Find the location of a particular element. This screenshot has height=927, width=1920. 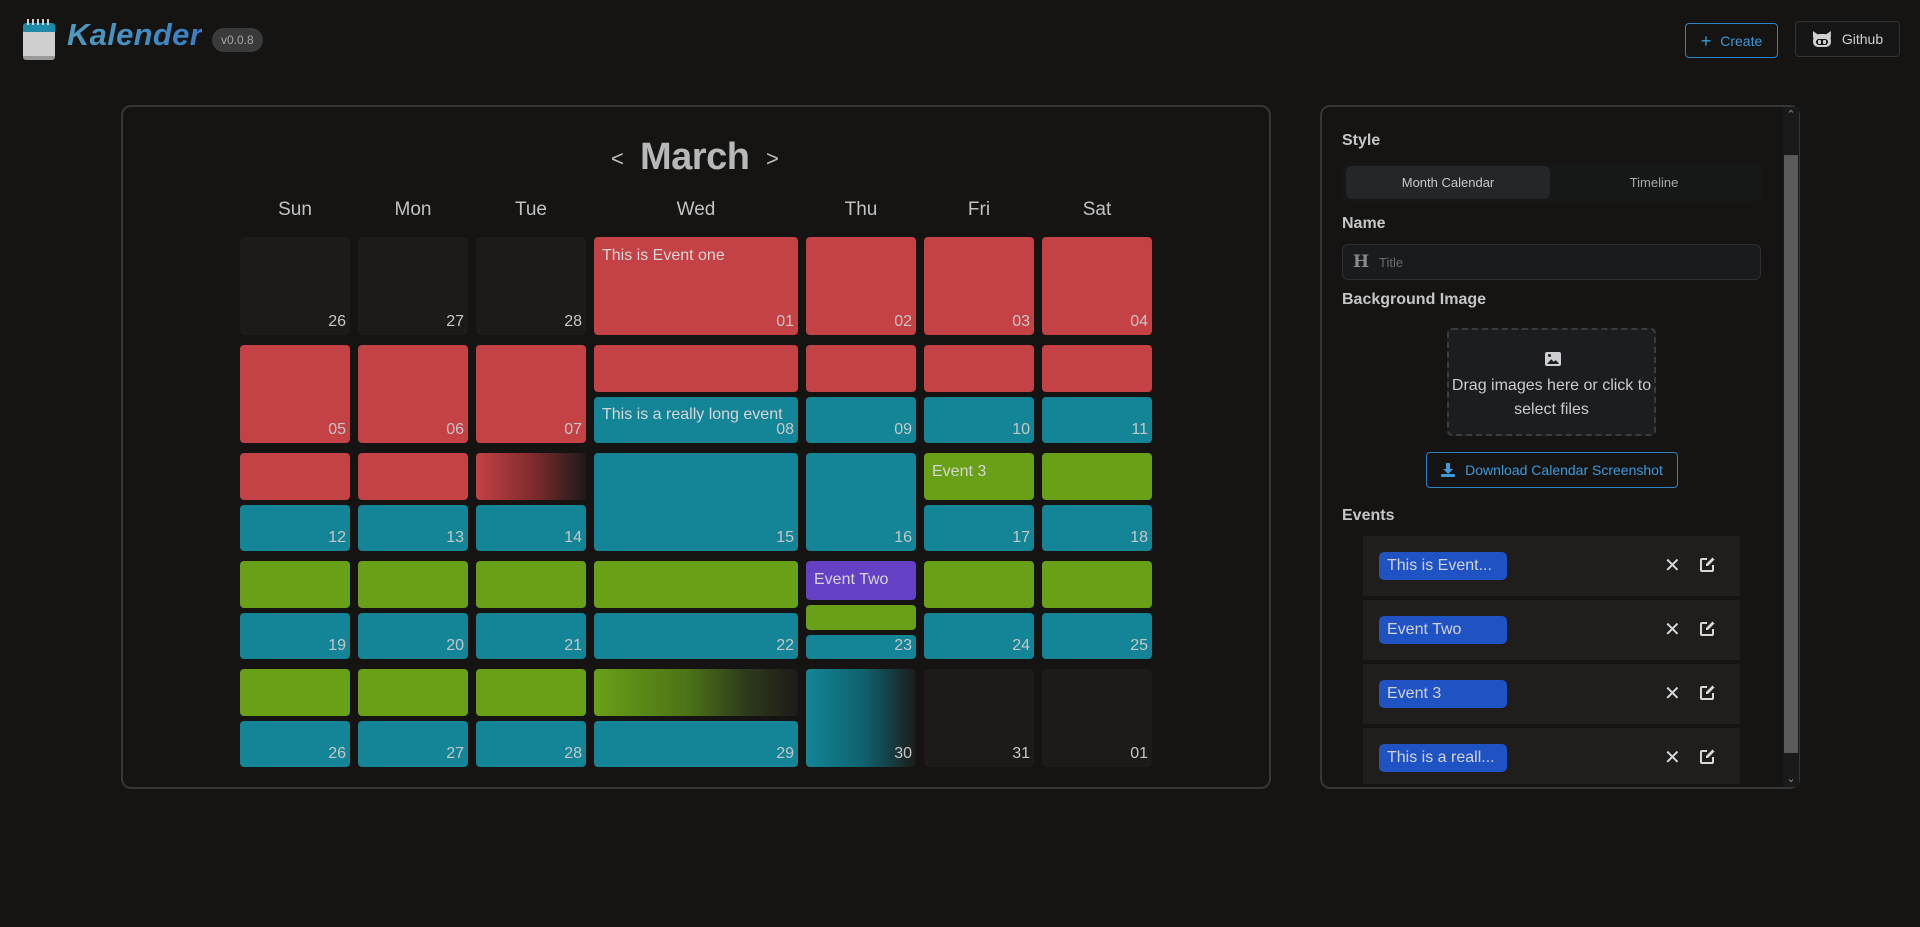

app-title: Kalender is located at coordinates (135, 34).